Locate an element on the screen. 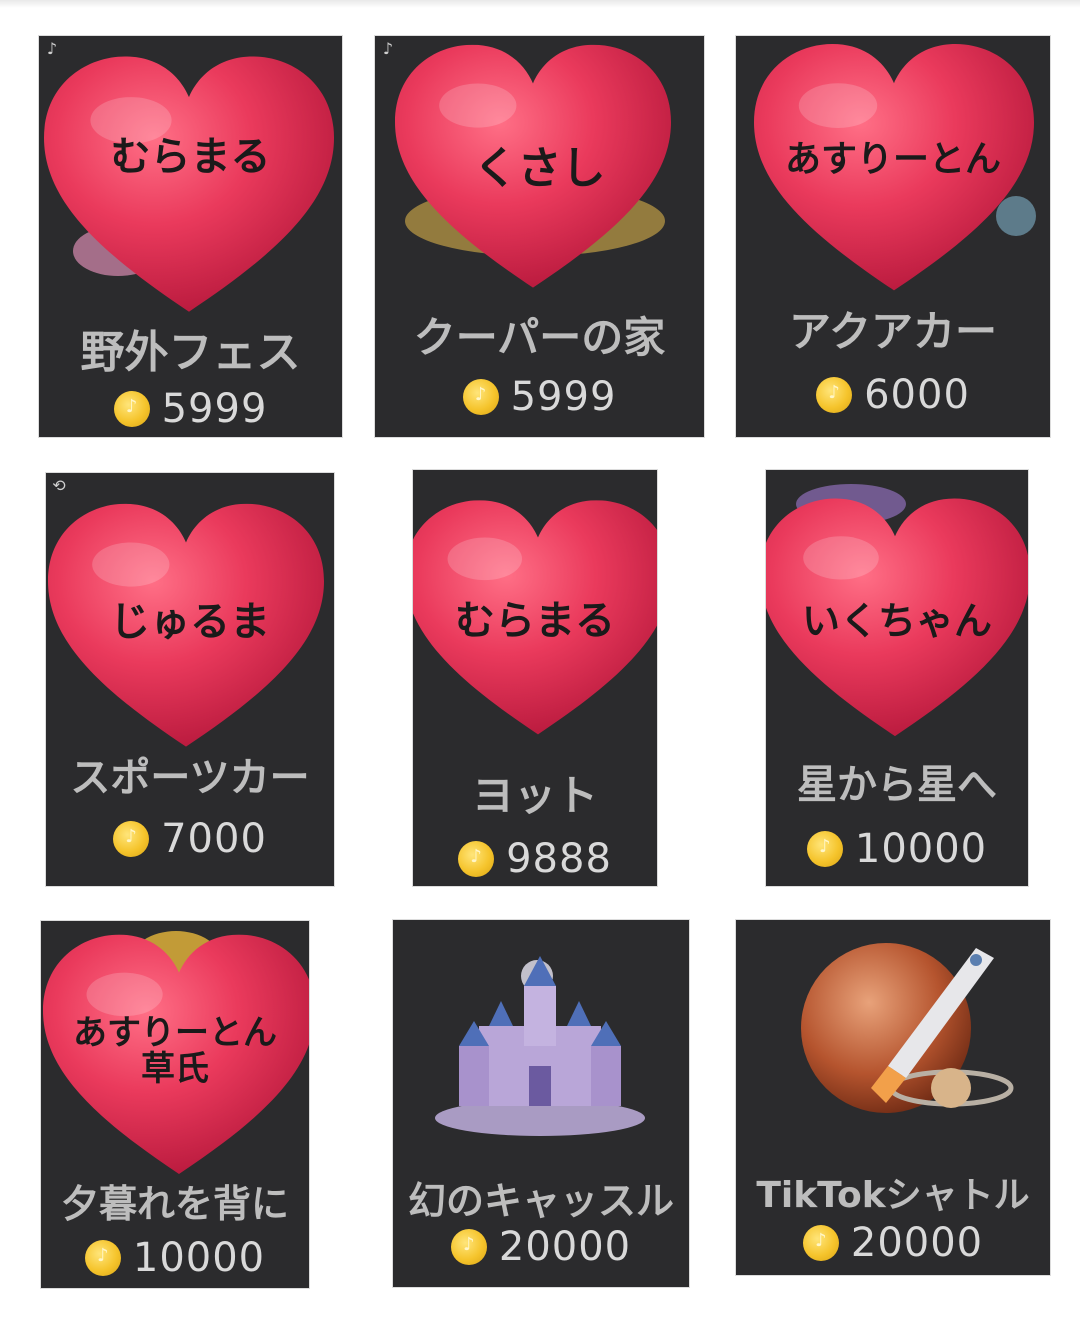  castle-icon is located at coordinates (540, 1046).